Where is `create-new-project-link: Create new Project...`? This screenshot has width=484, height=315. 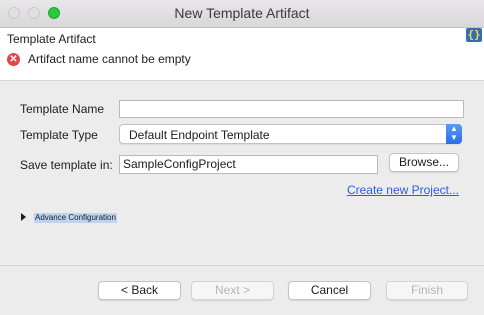 create-new-project-link: Create new Project... is located at coordinates (403, 190).